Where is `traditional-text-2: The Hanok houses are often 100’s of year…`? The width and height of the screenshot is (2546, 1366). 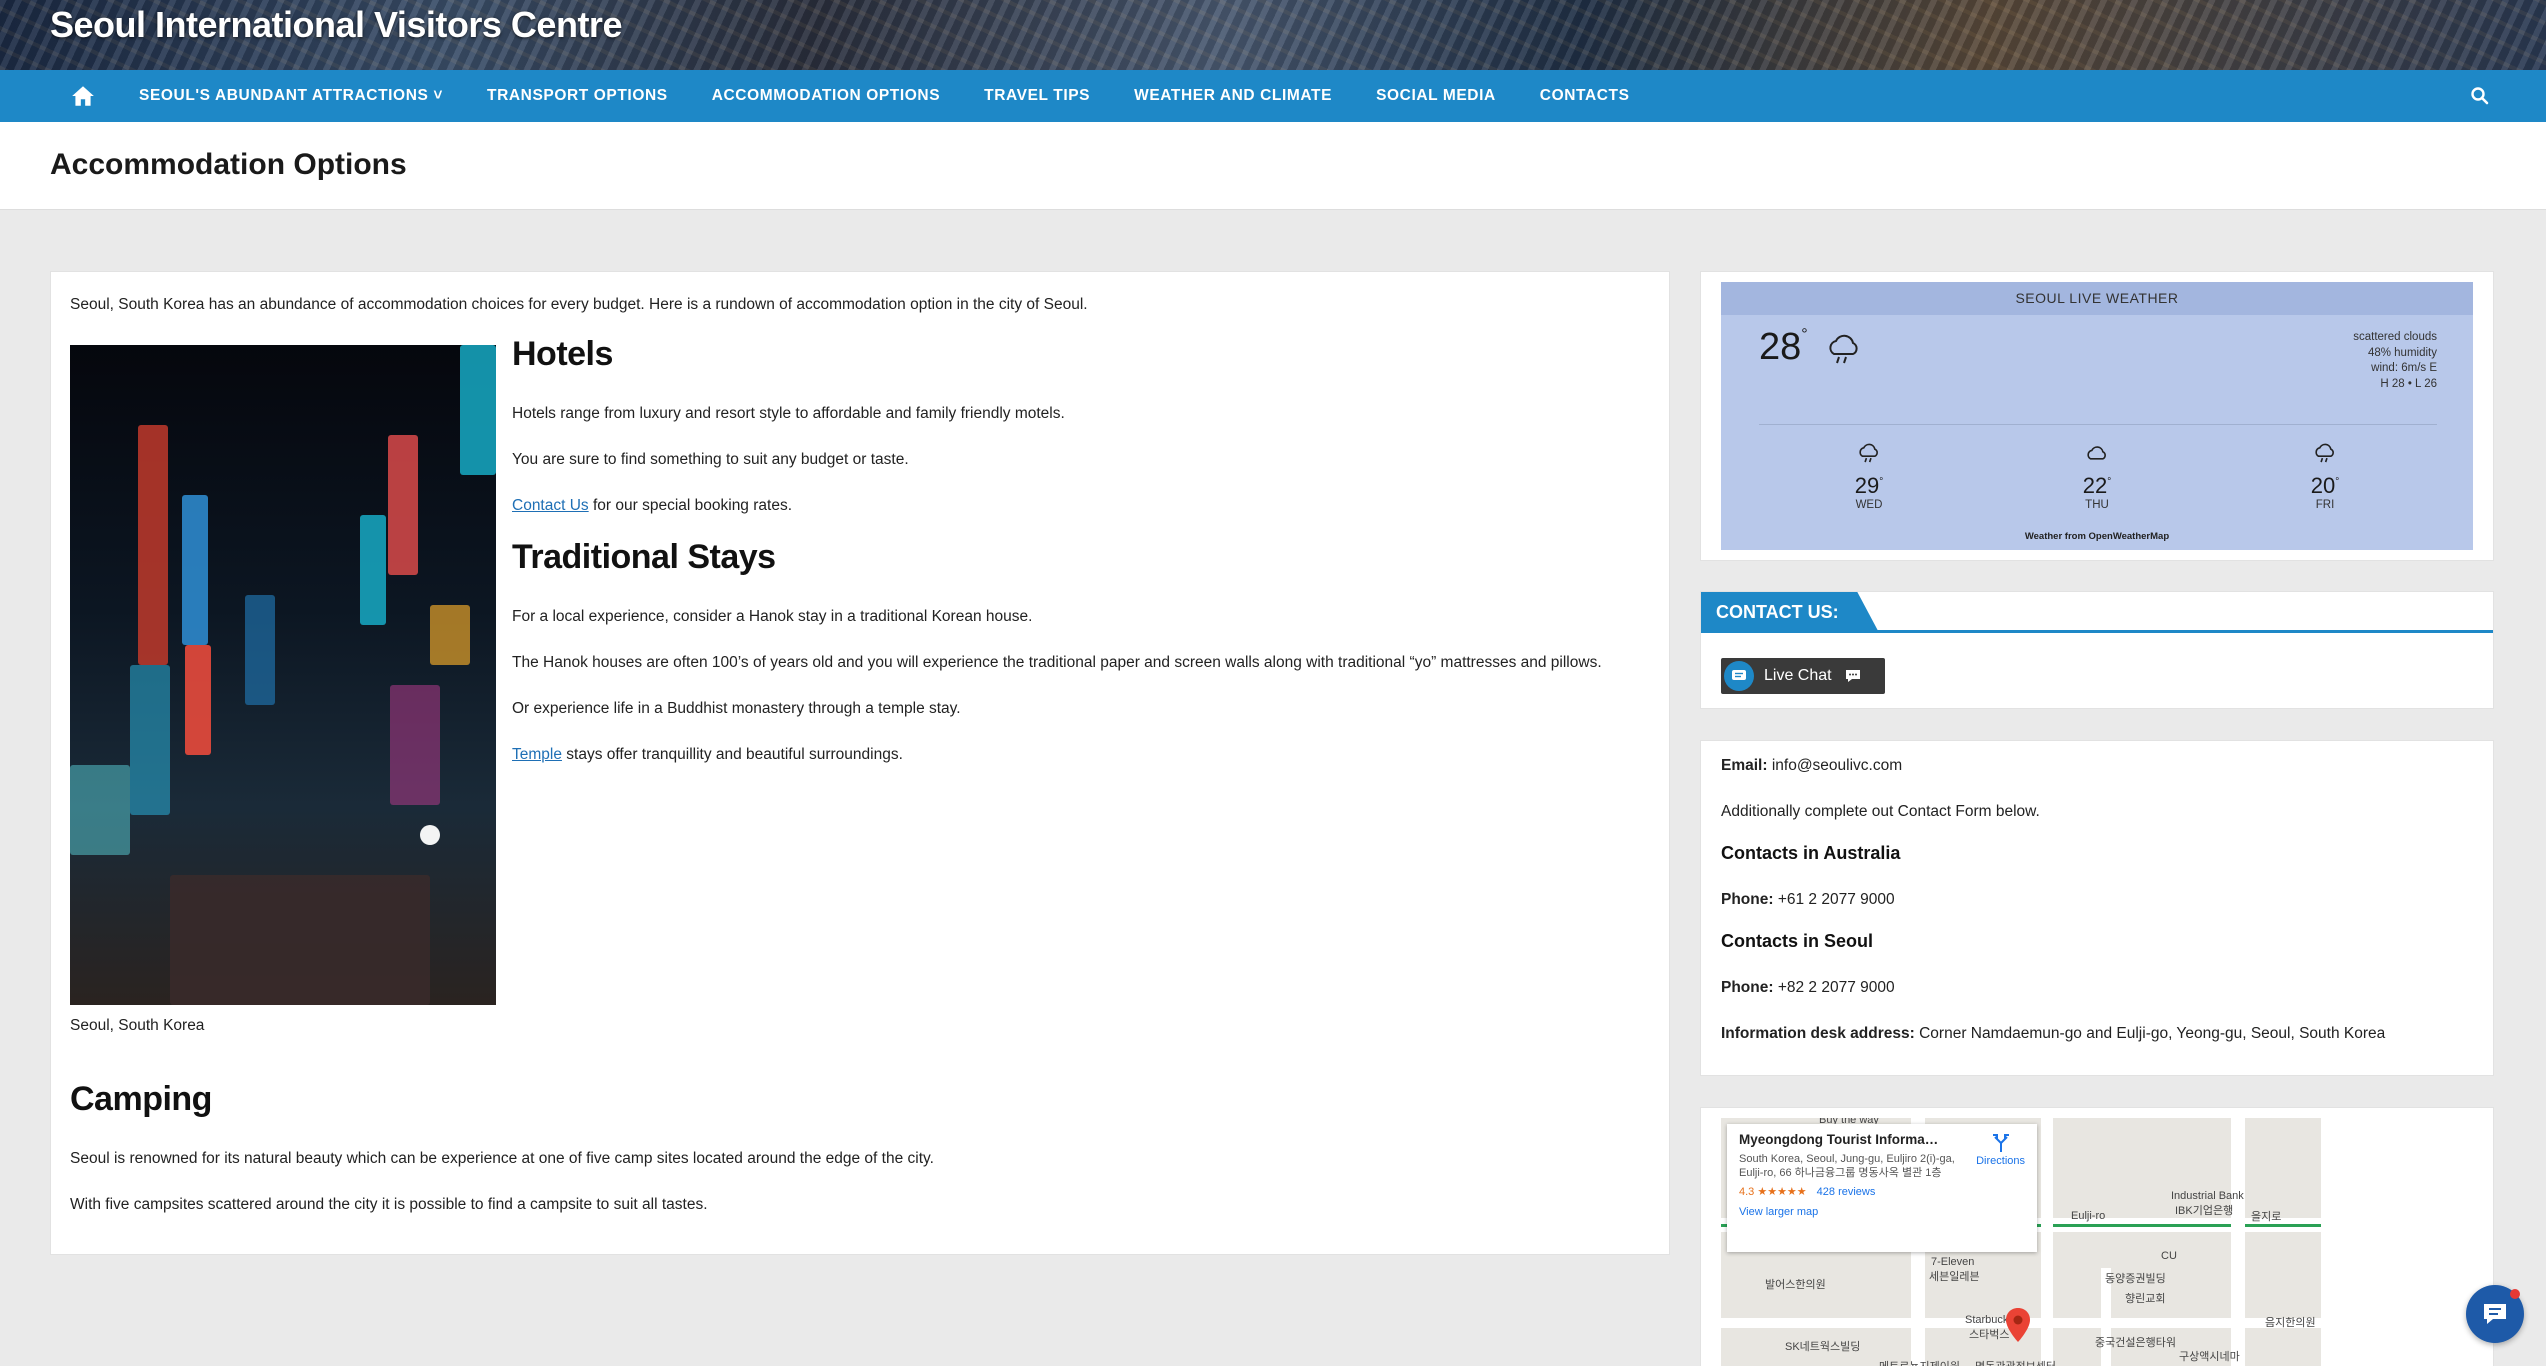
traditional-text-2: The Hanok houses are often 100’s of year… is located at coordinates (1057, 662).